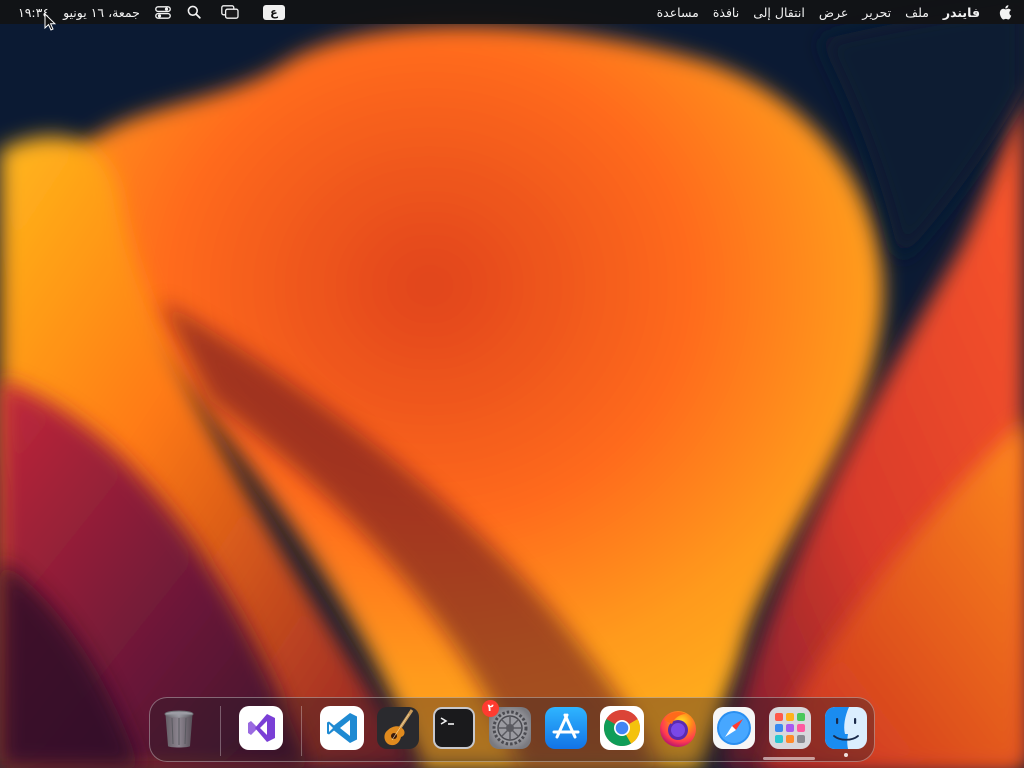 The image size is (1024, 768). Describe the element at coordinates (454, 728) in the screenshot. I see `terminal-icon` at that location.